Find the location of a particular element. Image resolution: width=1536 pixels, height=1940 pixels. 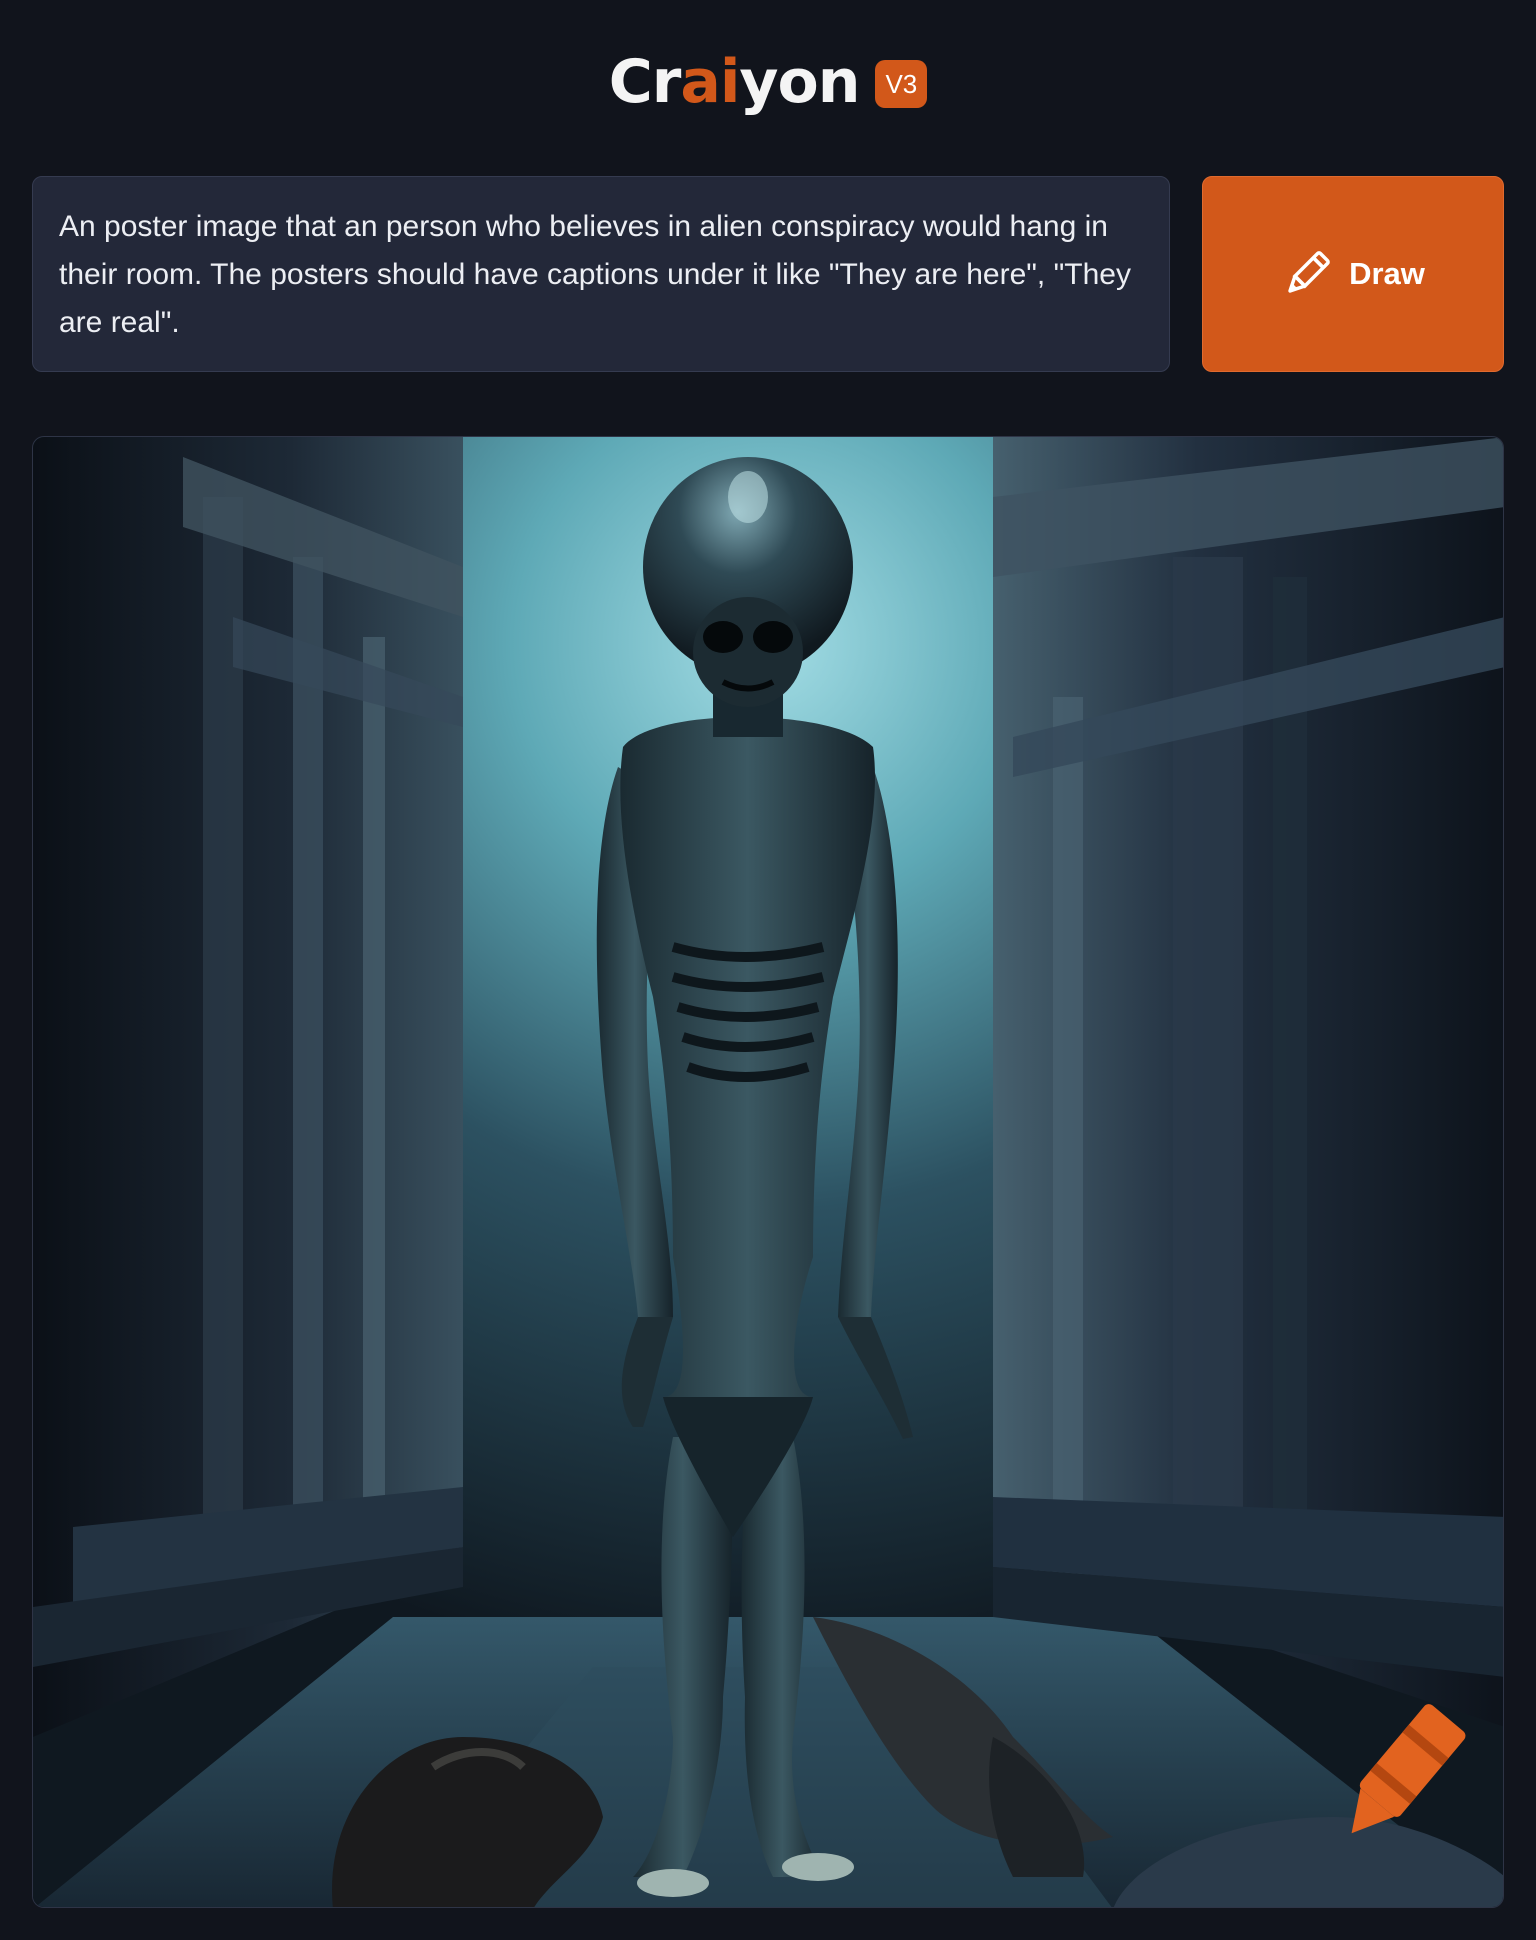

draw-button: Draw is located at coordinates (1353, 274).